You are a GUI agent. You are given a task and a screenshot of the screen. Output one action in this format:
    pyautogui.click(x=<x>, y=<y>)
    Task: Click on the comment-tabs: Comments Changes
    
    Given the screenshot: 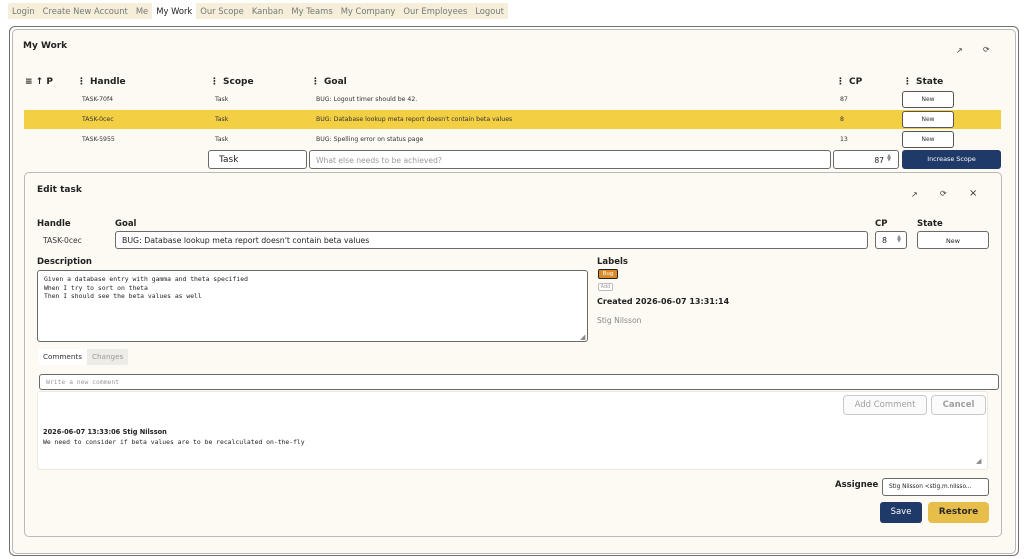 What is the action you would take?
    pyautogui.click(x=83, y=357)
    